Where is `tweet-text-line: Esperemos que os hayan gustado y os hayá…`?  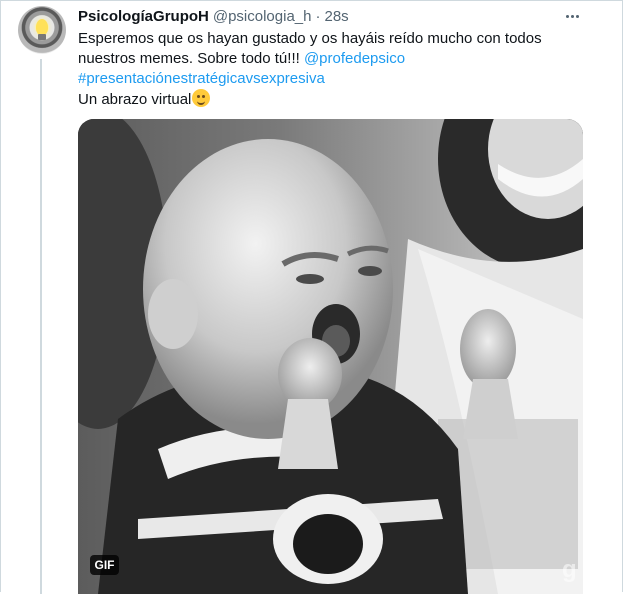 tweet-text-line: Esperemos que os hayan gustado y os hayá… is located at coordinates (310, 38).